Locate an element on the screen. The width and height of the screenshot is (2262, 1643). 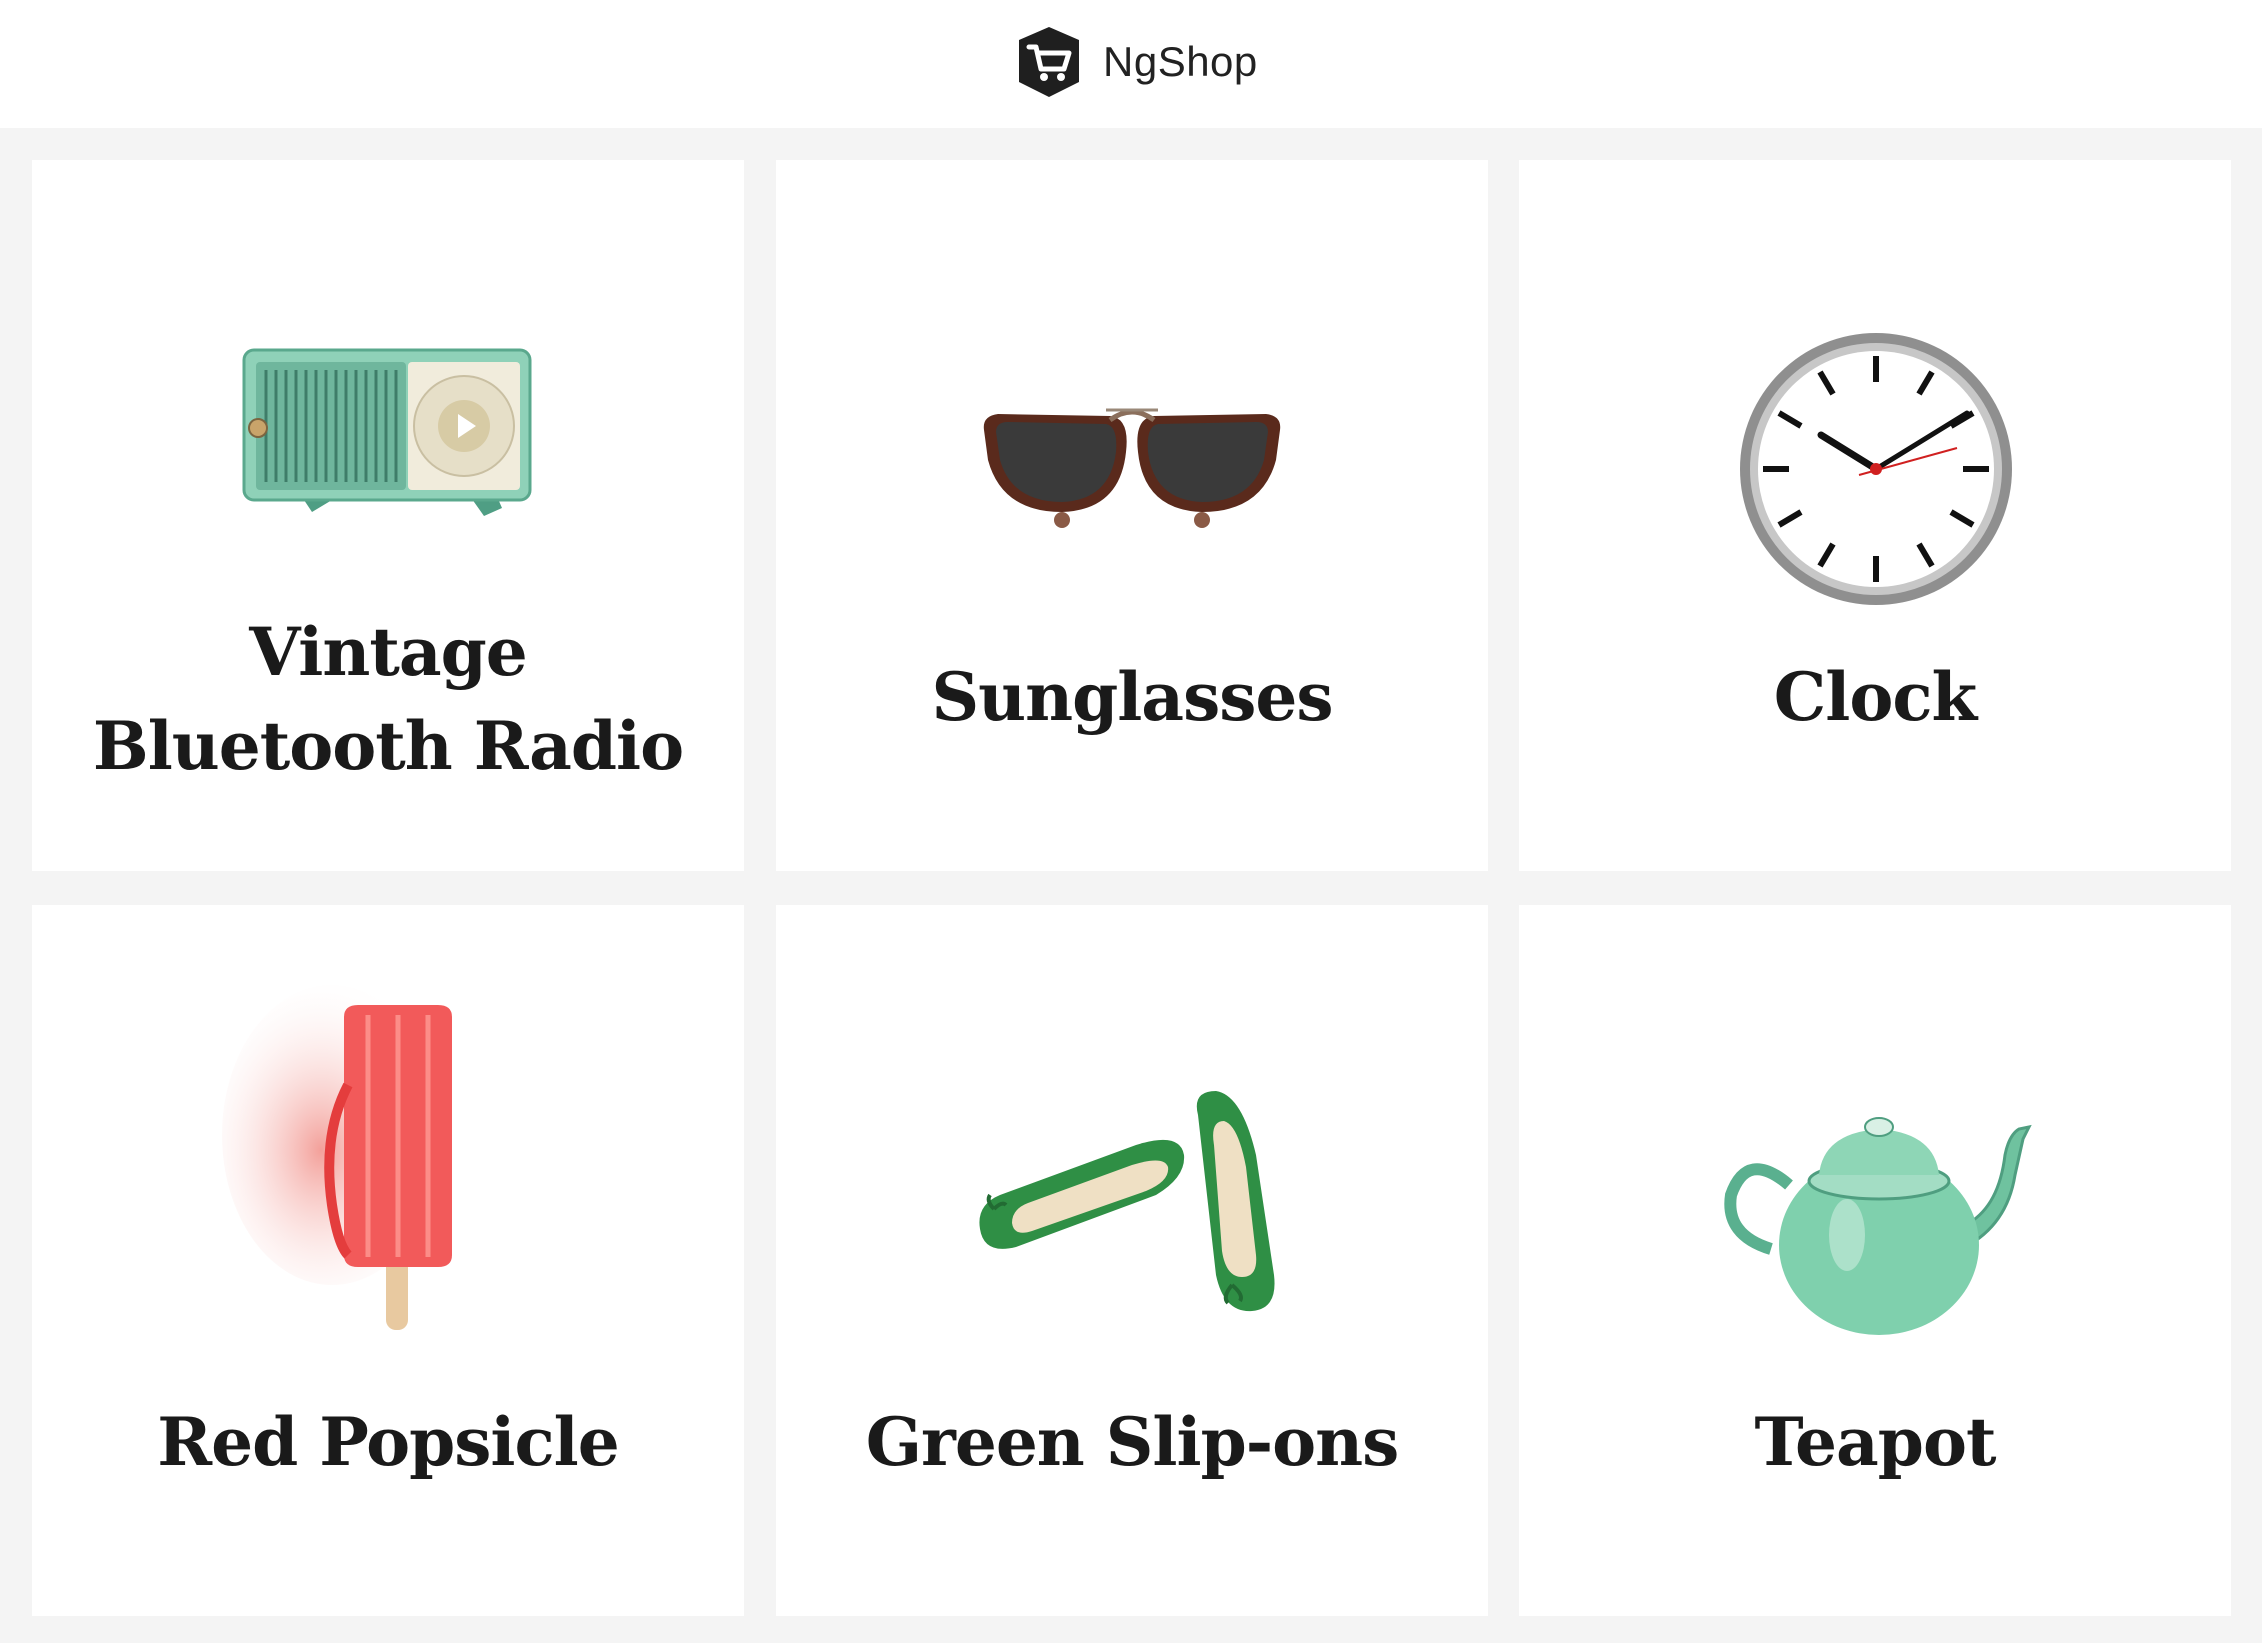
product-title: Green Slip-ons is located at coordinates (1132, 1442).